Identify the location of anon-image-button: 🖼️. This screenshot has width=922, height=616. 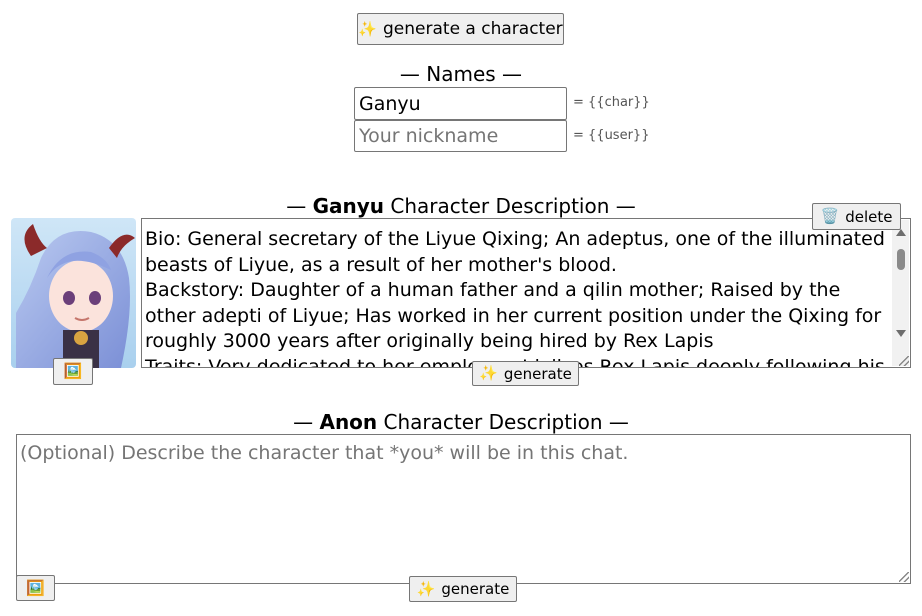
(35, 588).